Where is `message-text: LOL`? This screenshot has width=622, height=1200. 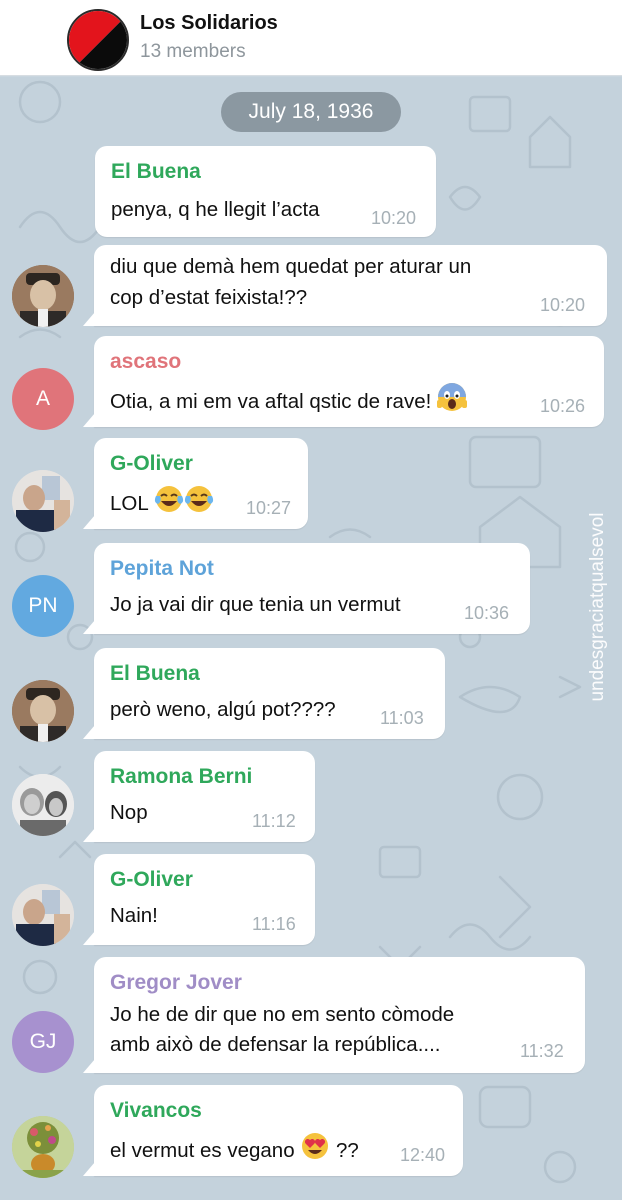 message-text: LOL is located at coordinates (162, 503).